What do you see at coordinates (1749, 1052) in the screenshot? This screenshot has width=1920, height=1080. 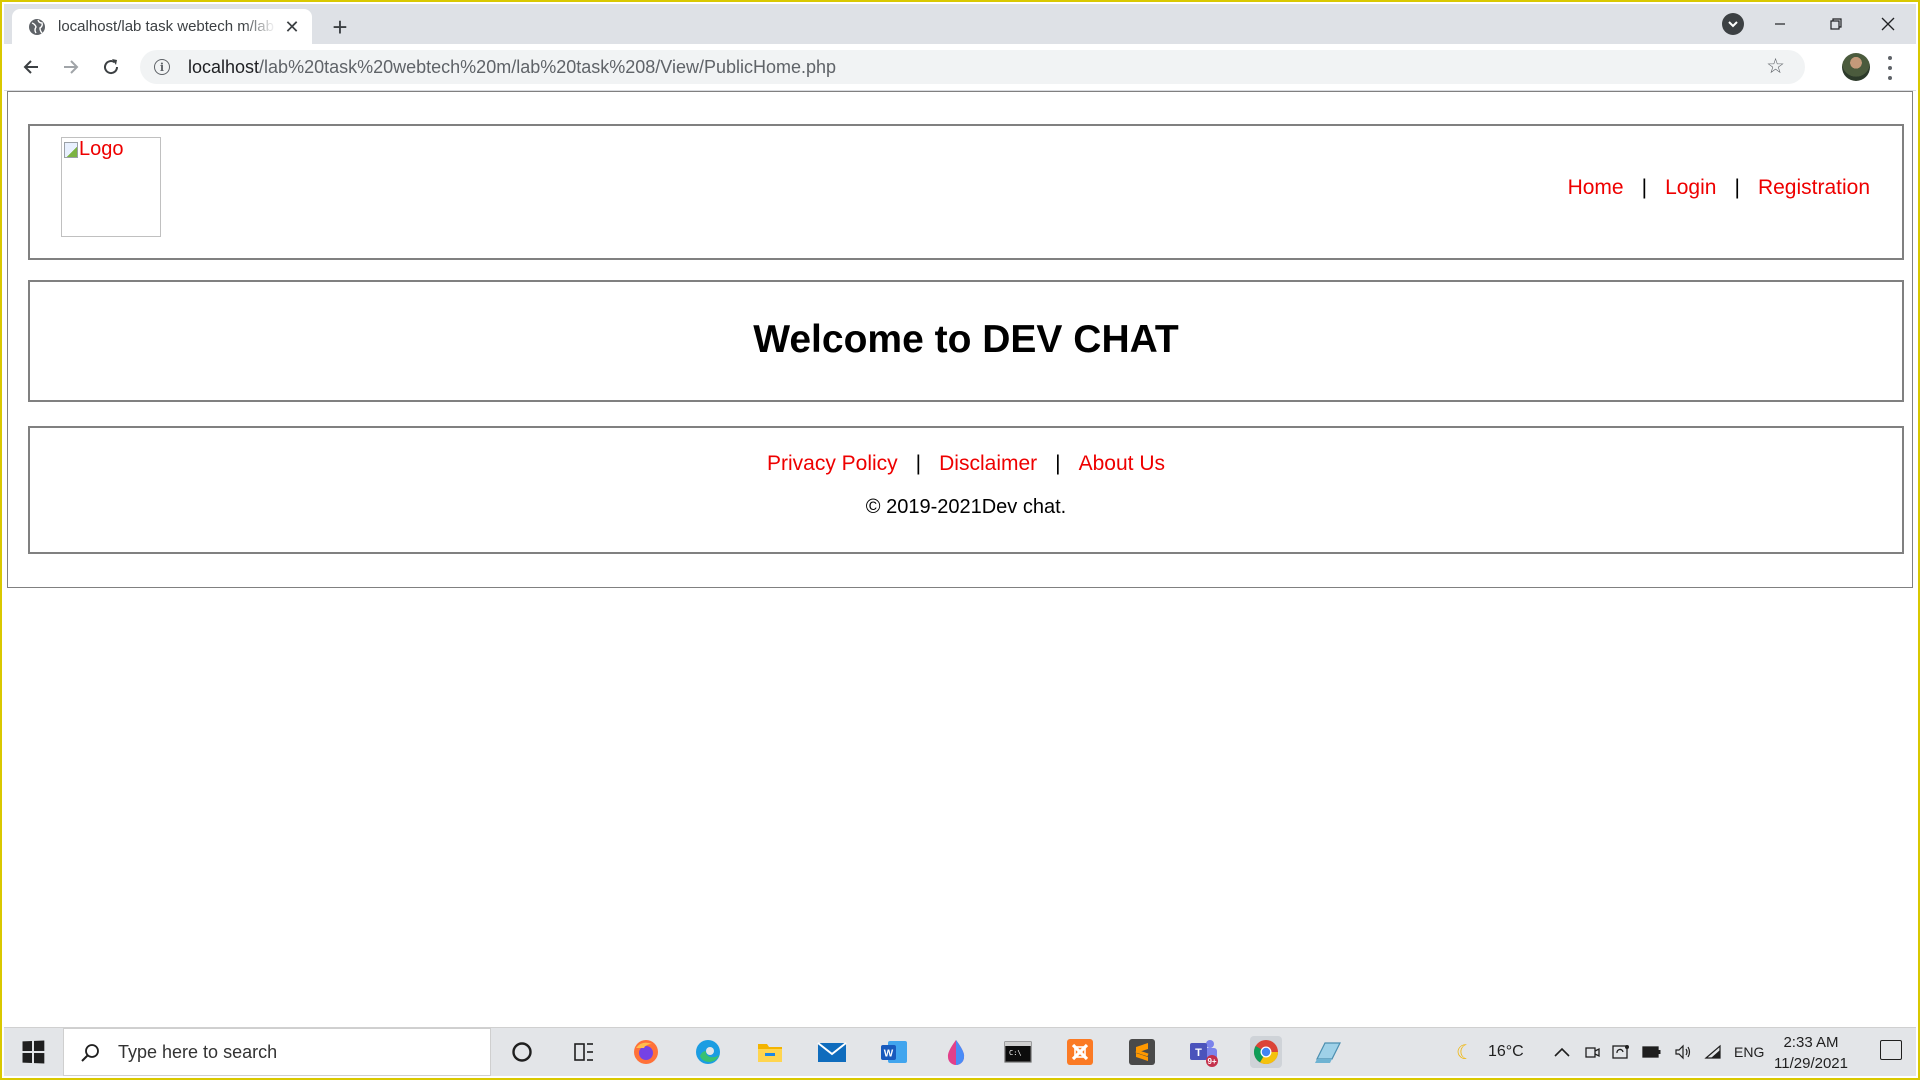 I see `language-indicator: ENG` at bounding box center [1749, 1052].